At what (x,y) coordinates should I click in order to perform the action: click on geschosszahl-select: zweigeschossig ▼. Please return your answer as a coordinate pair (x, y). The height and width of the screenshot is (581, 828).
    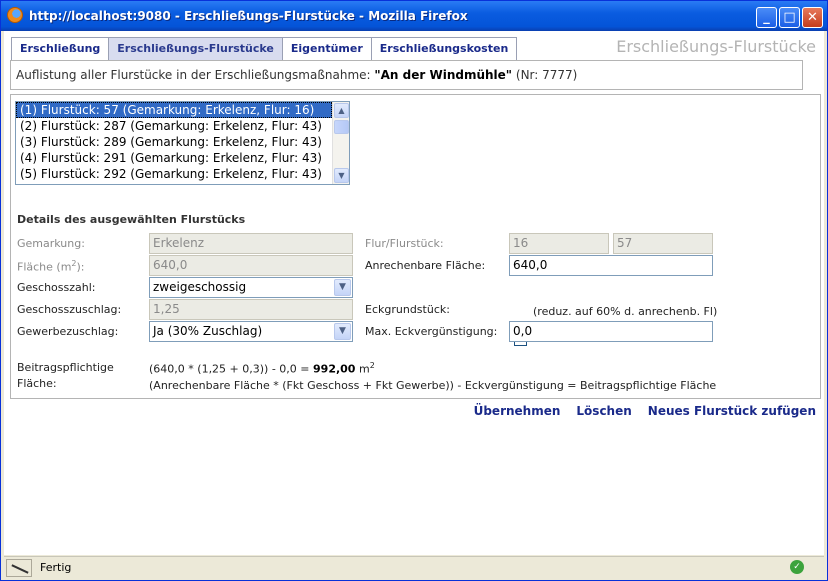
    Looking at the image, I should click on (251, 287).